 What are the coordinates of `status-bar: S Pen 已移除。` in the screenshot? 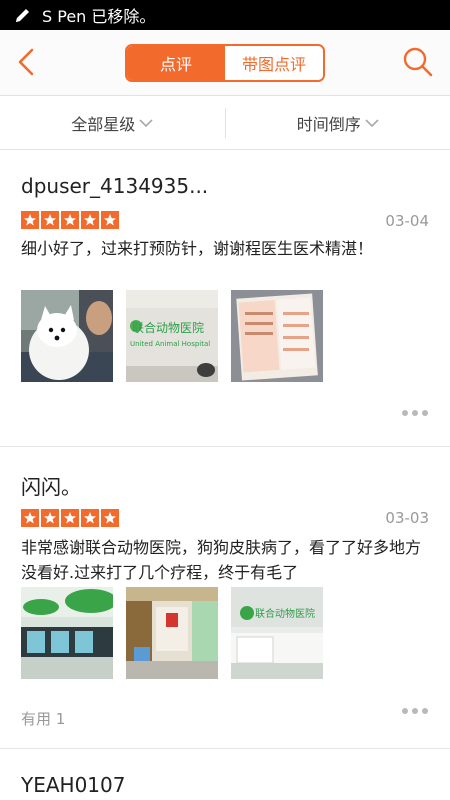 It's located at (225, 15).